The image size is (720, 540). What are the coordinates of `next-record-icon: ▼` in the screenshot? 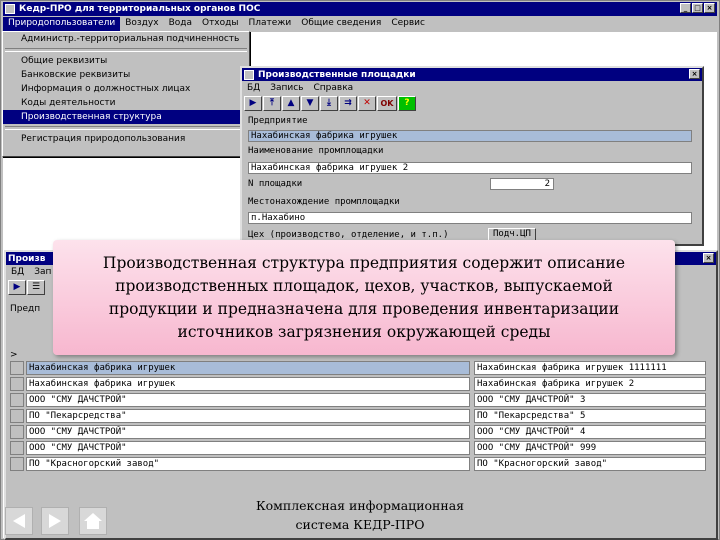 It's located at (310, 103).